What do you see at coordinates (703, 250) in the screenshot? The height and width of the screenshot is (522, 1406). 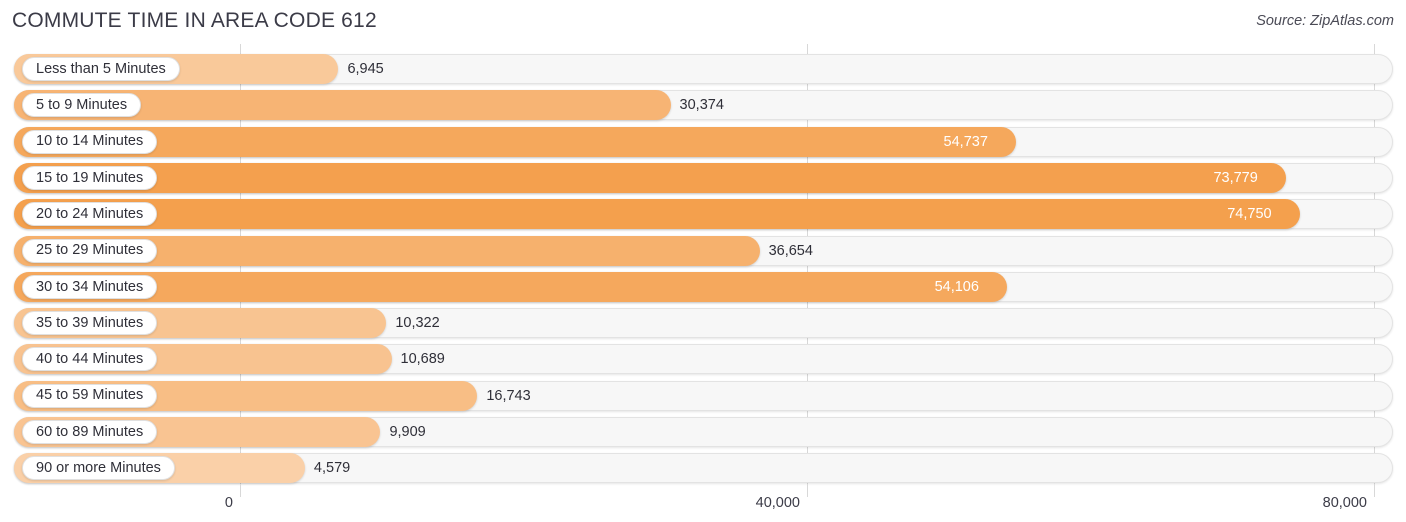 I see `bar-row: 25 to 29 Minutes 36,654` at bounding box center [703, 250].